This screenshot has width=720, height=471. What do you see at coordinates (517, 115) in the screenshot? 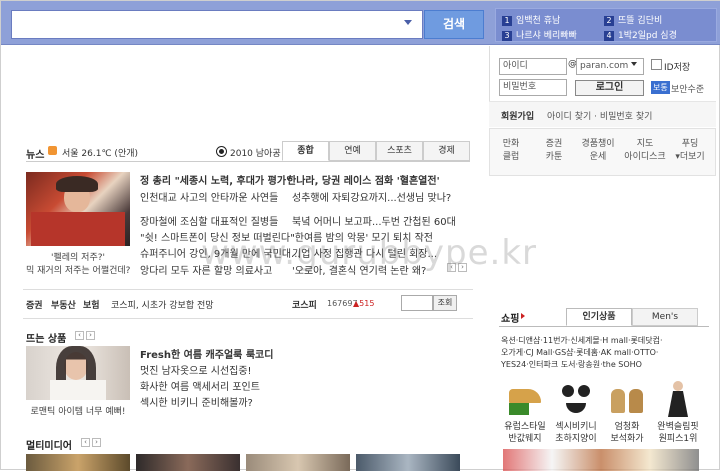
I see `join-link: 회원가입` at bounding box center [517, 115].